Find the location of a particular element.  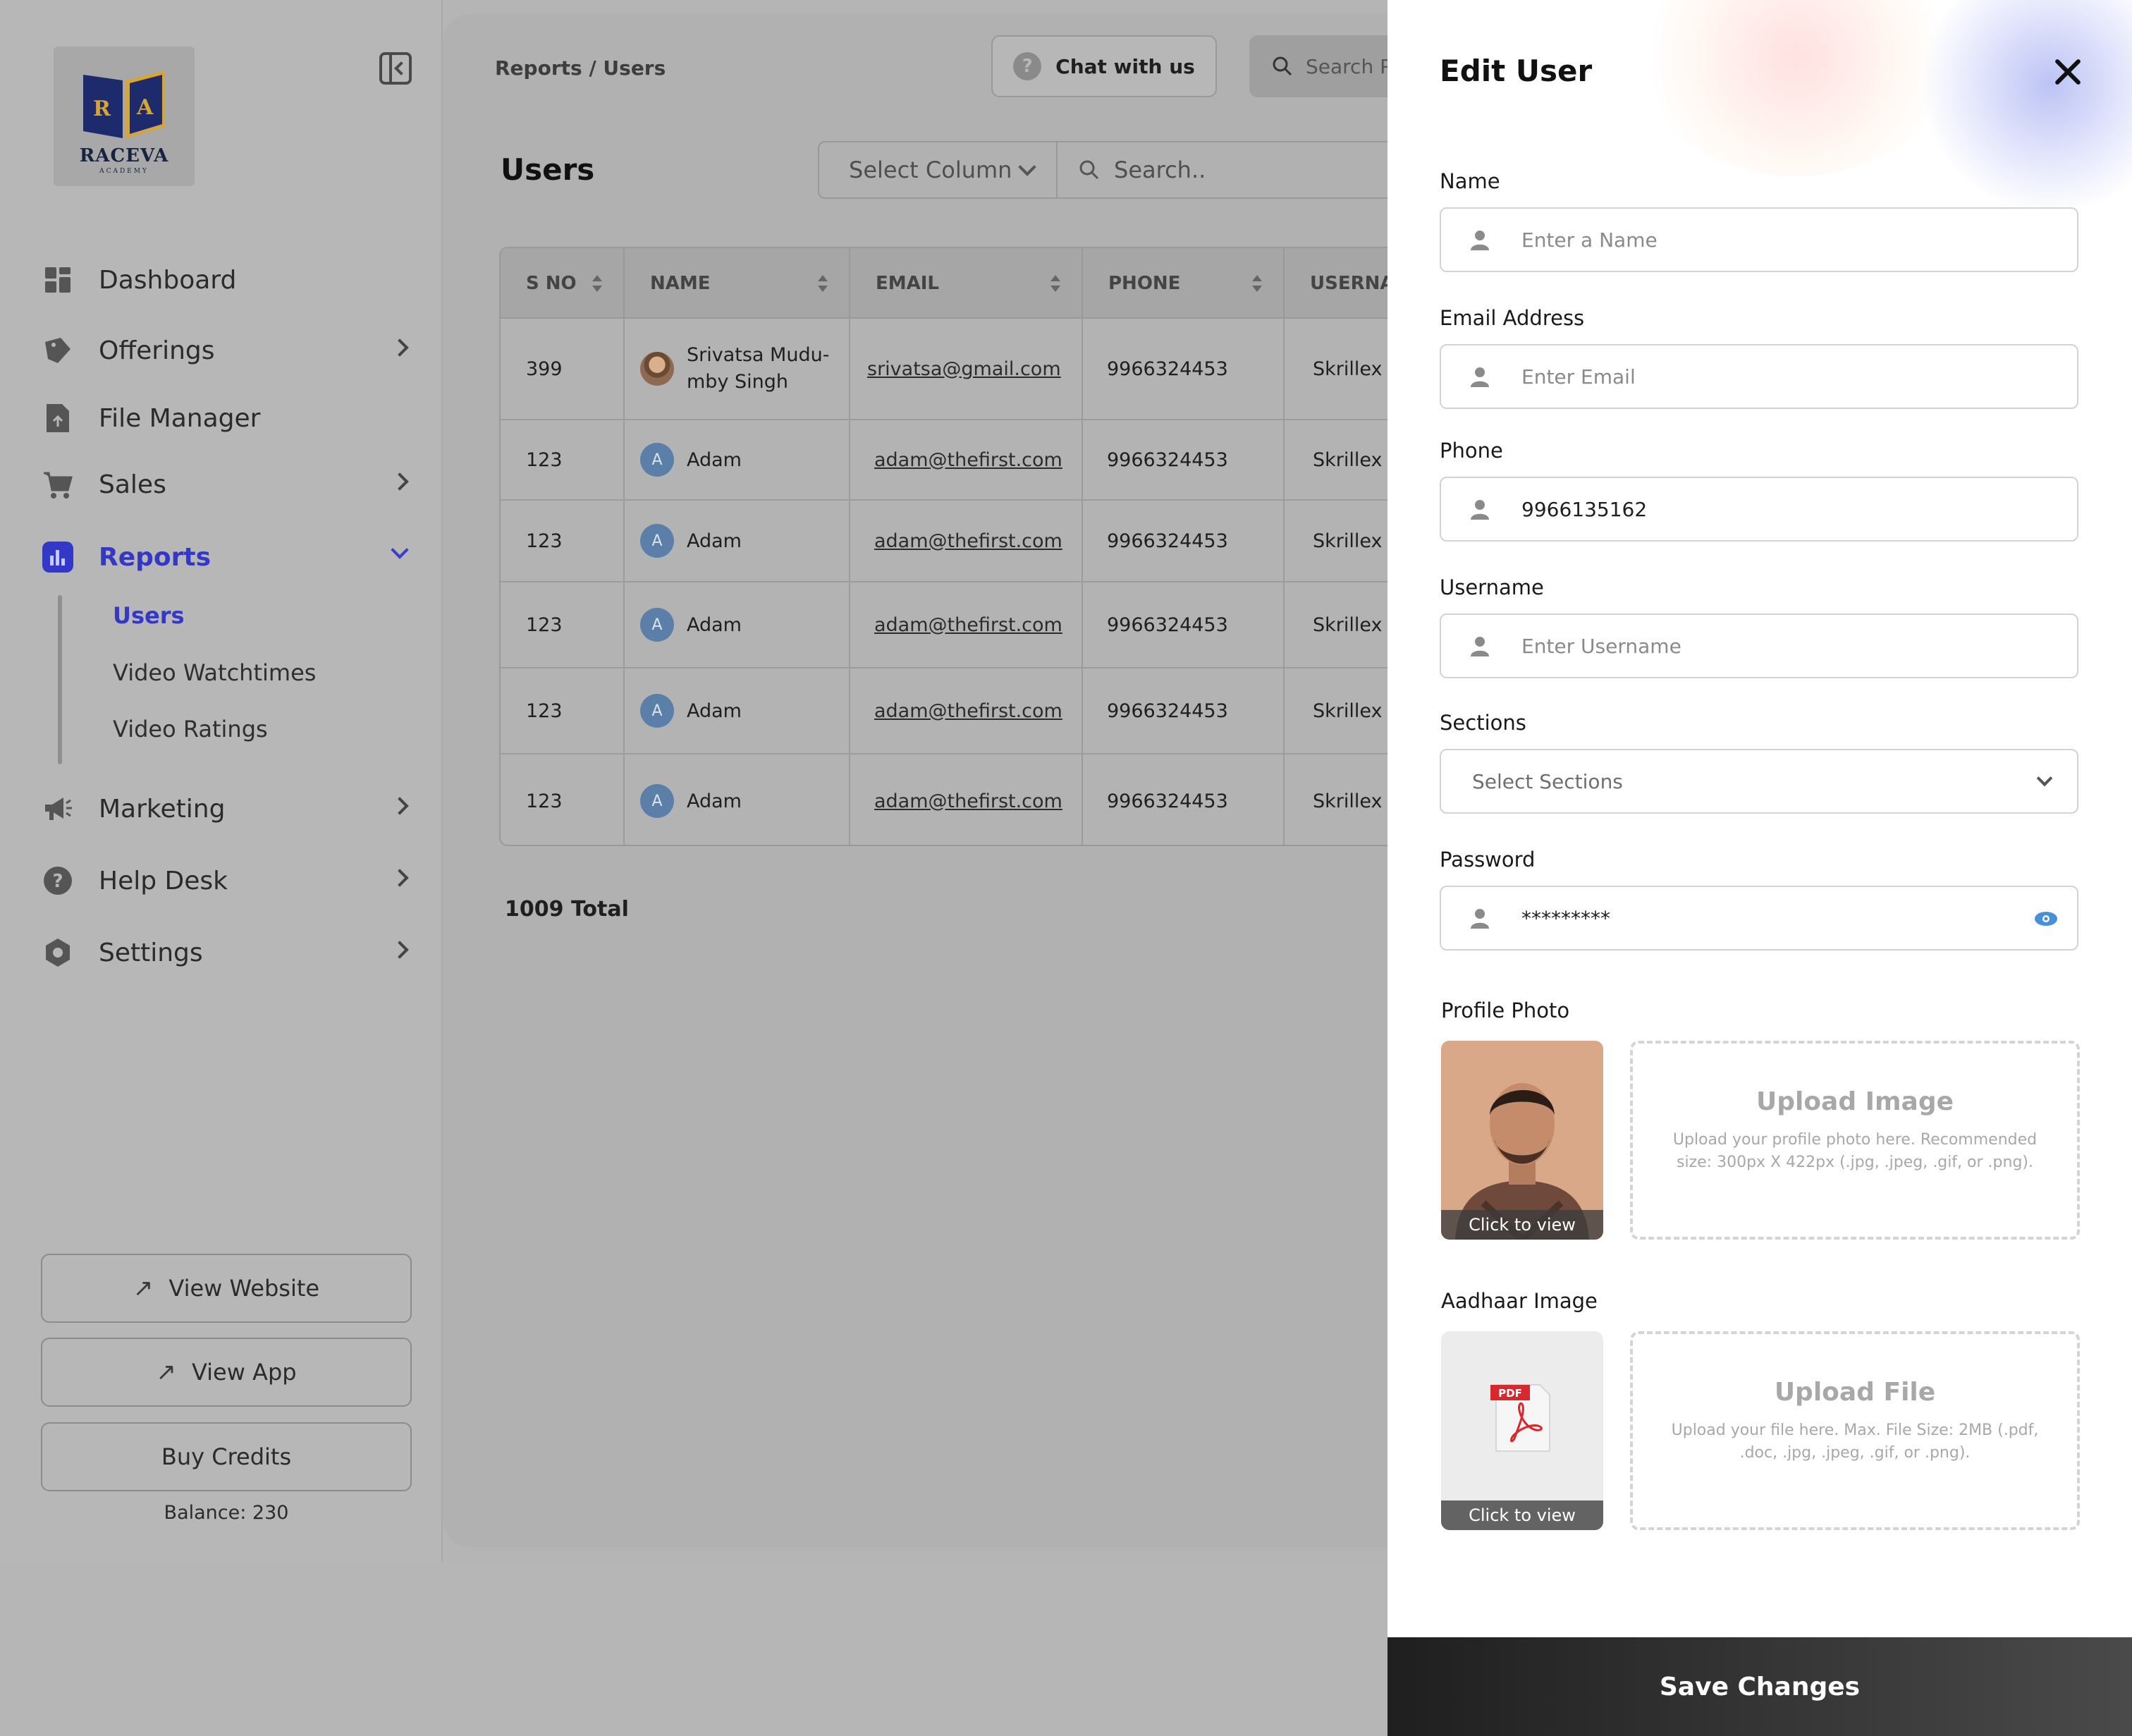

brand-logo: R A RACEVA ACADEMY is located at coordinates (124, 117).